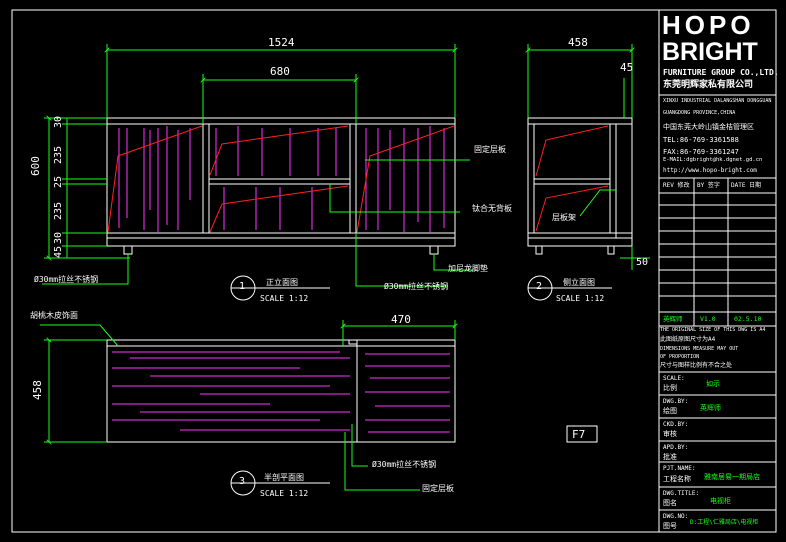 The image size is (786, 542). I want to click on dim-235b: 235, so click(58, 210).